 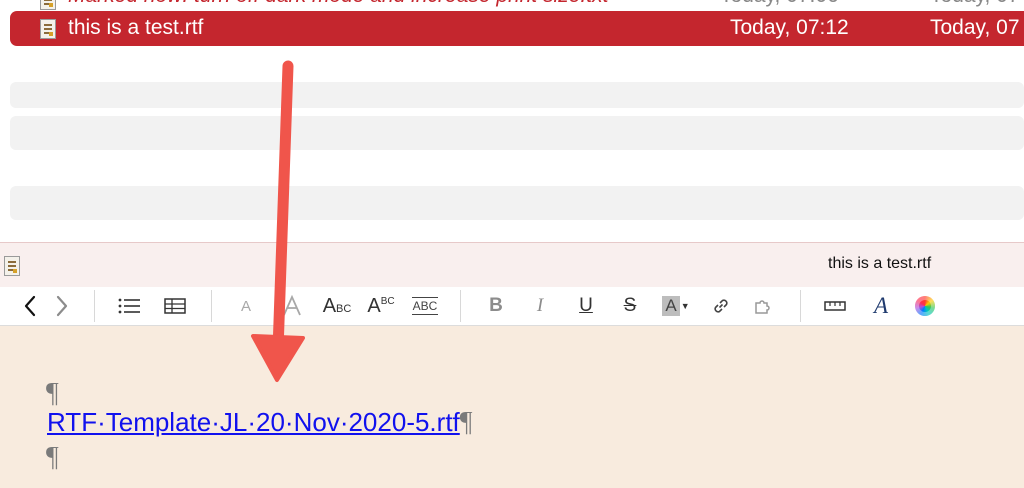 I want to click on superscript-icon: ABC, so click(x=381, y=305).